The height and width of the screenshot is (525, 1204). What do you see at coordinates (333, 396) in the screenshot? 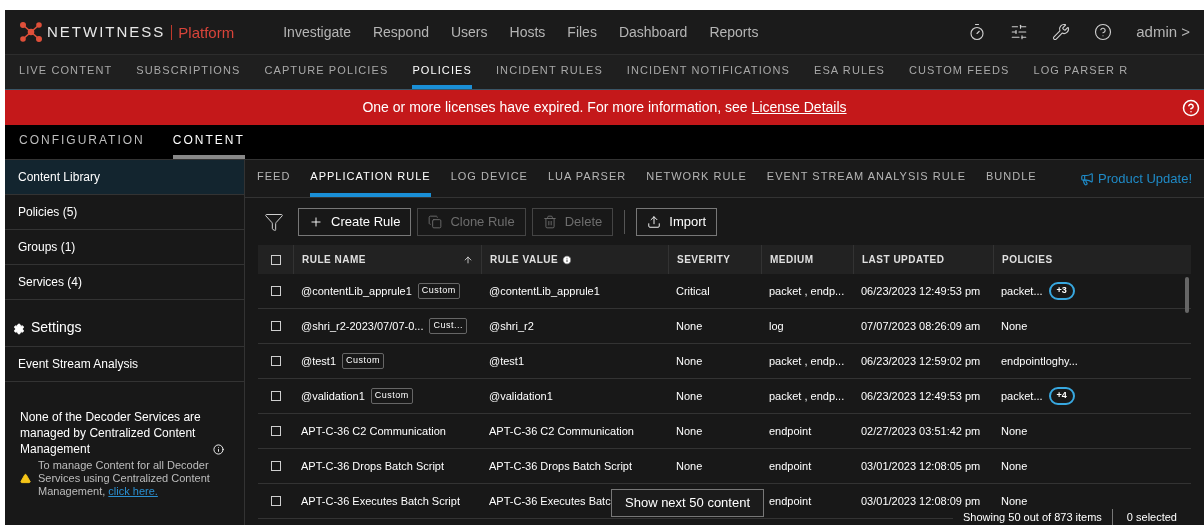
I see `table-cell-text: @validation1` at bounding box center [333, 396].